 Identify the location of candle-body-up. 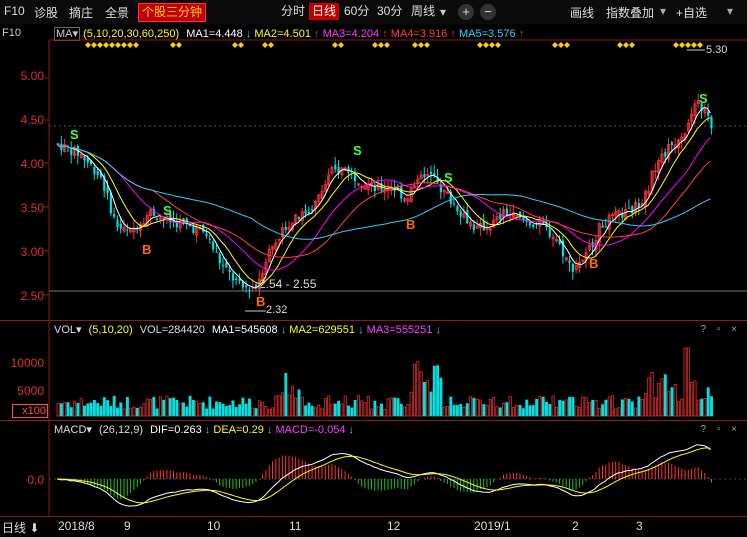
(447, 193).